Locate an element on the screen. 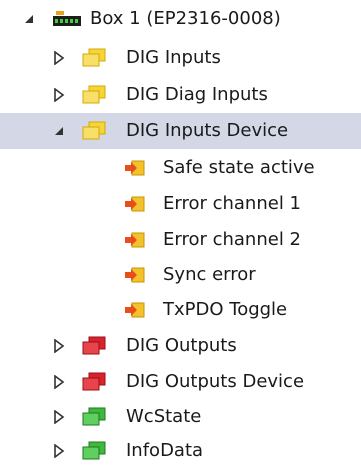 Image resolution: width=361 pixels, height=469 pixels. tree-node-label: DIG Inputs is located at coordinates (173, 57).